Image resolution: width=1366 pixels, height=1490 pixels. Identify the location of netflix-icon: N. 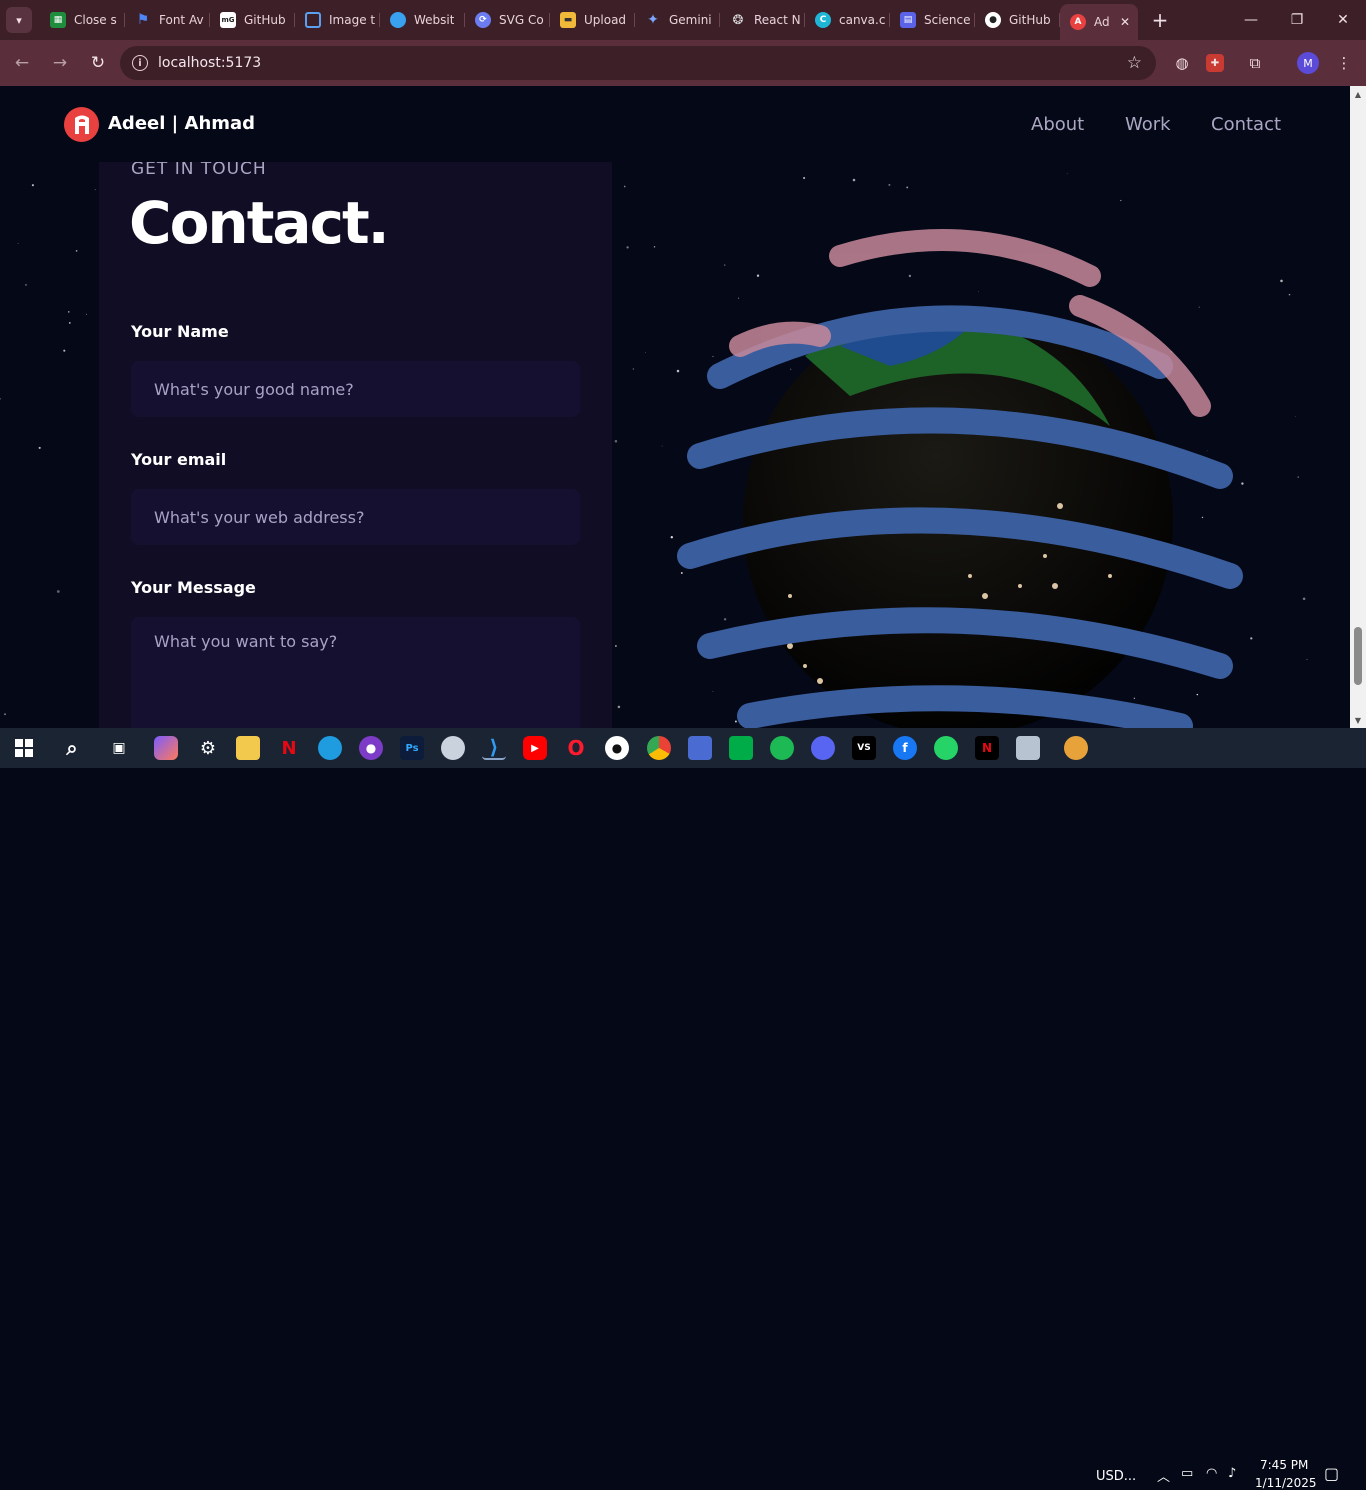
(289, 748).